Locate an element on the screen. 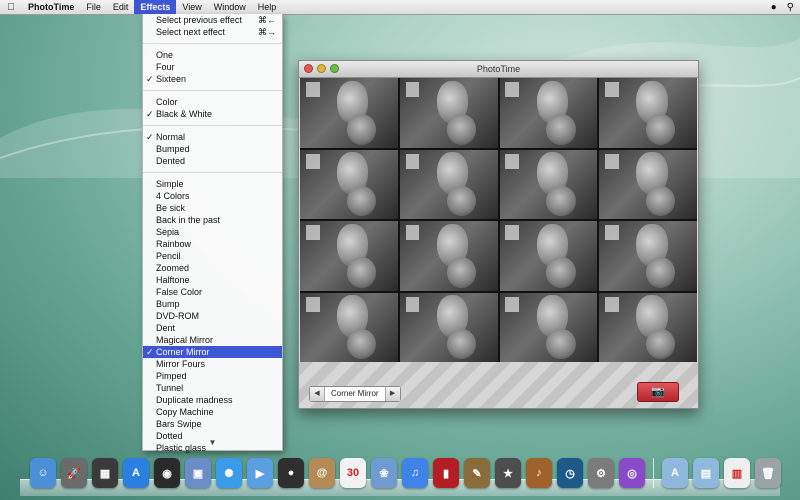 This screenshot has height=500, width=800. menu-item-effects: Duplicate madness is located at coordinates (212, 400).